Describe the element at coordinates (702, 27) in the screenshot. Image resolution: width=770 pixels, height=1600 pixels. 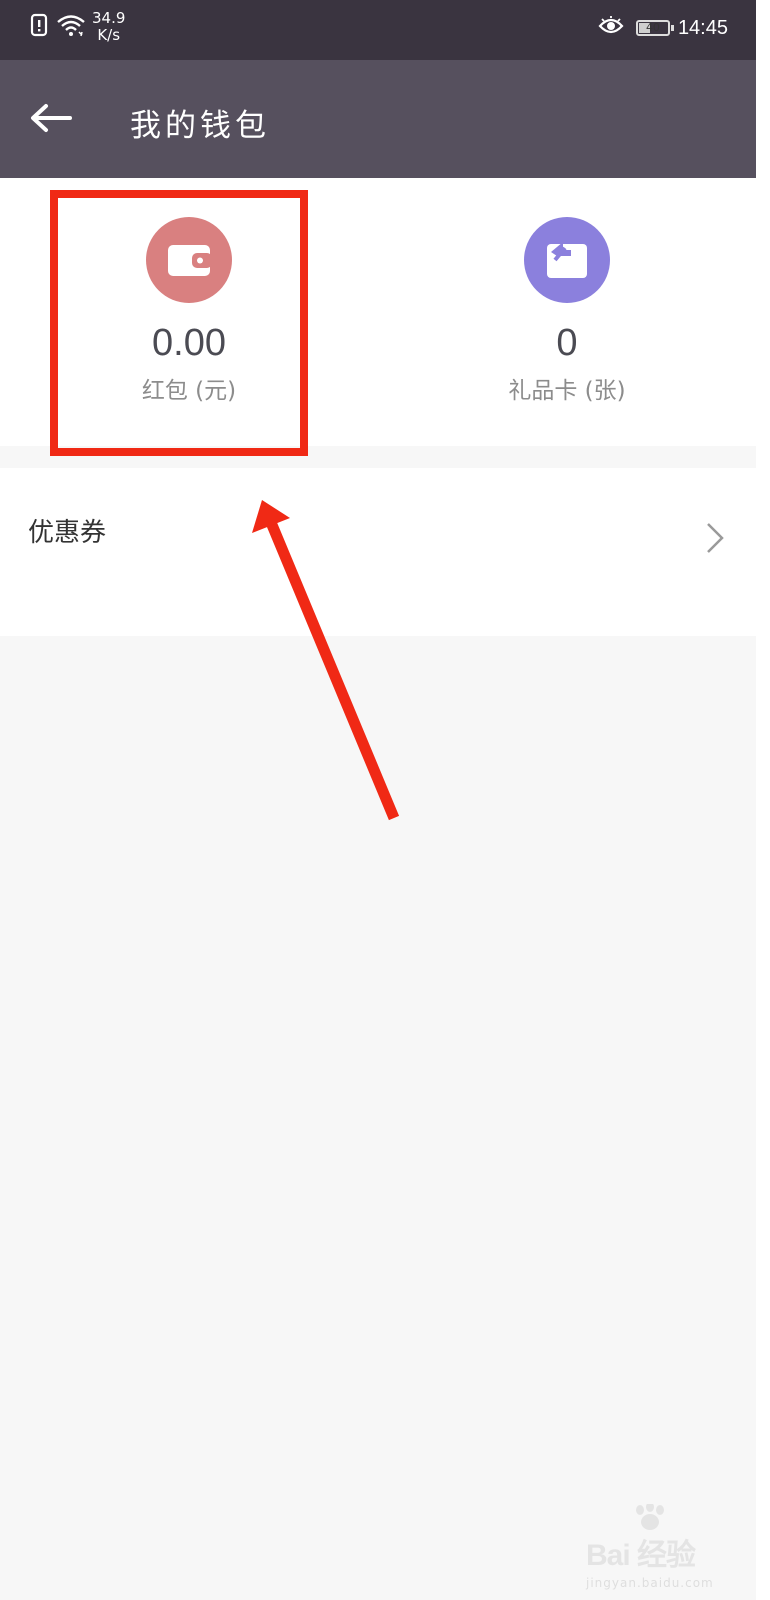
I see `clock: 14:45` at that location.